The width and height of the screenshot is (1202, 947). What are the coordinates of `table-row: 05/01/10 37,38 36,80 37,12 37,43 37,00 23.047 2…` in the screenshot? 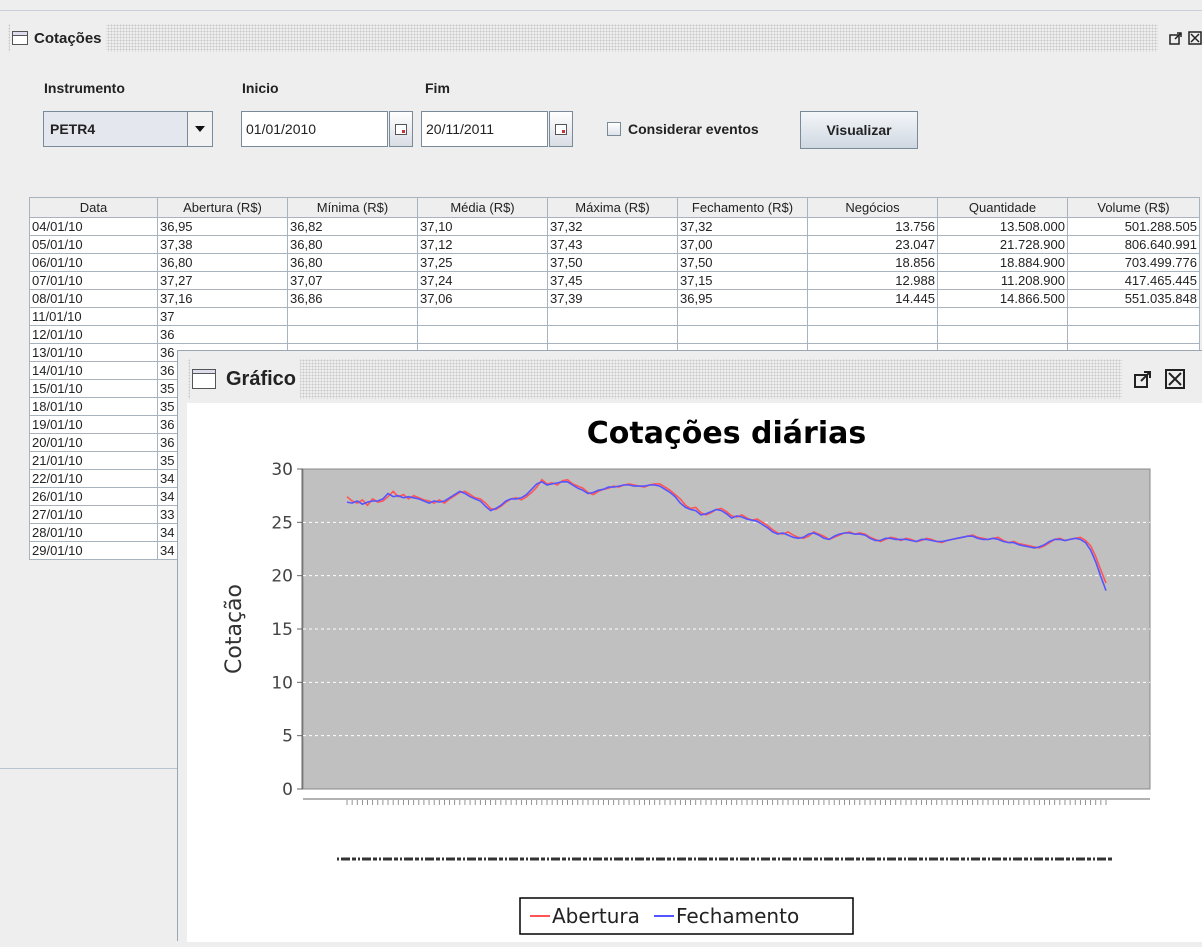 It's located at (614, 244).